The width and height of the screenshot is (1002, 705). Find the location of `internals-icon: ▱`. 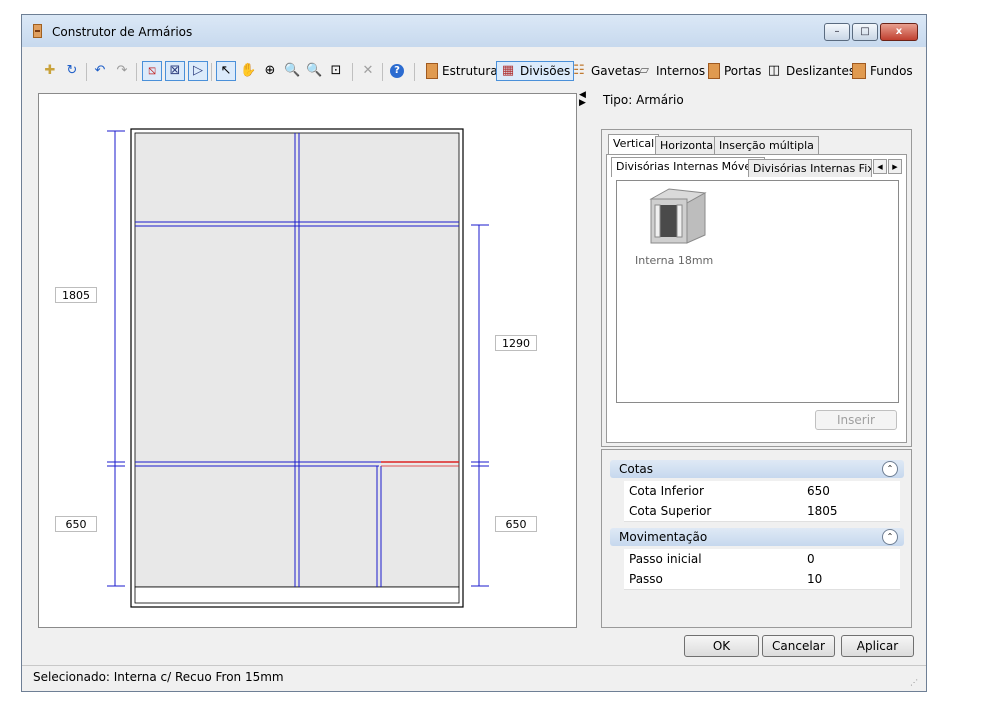

internals-icon: ▱ is located at coordinates (644, 70).